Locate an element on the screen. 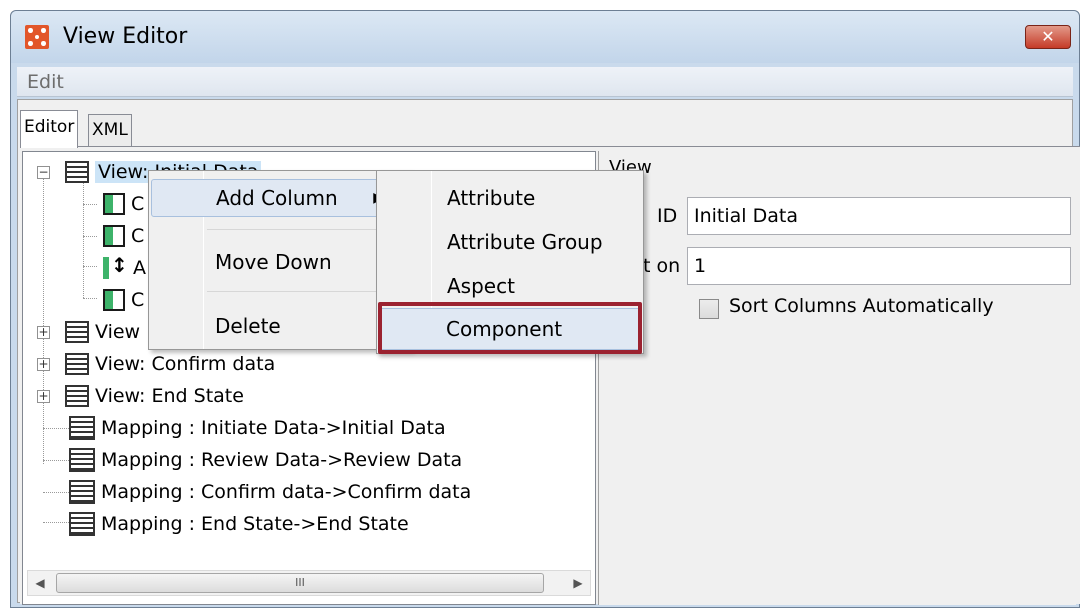  menu-edit: Edit is located at coordinates (45, 82).